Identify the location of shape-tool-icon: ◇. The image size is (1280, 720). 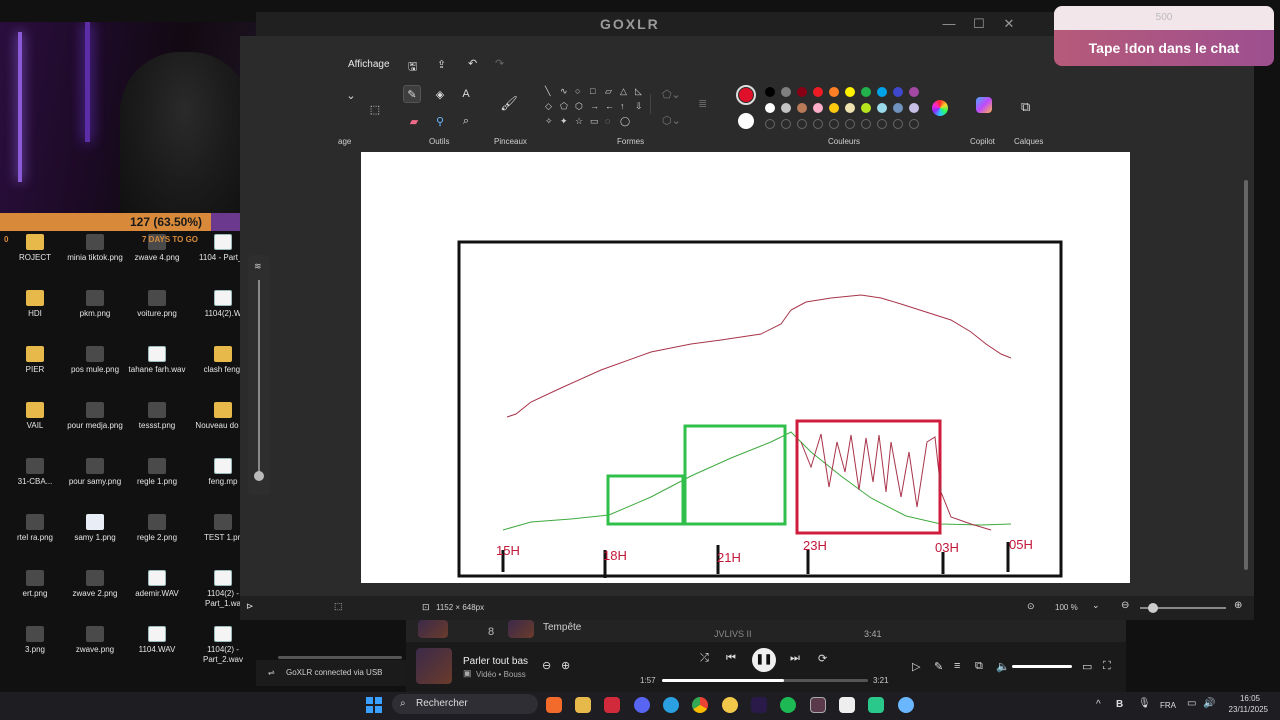
(548, 106).